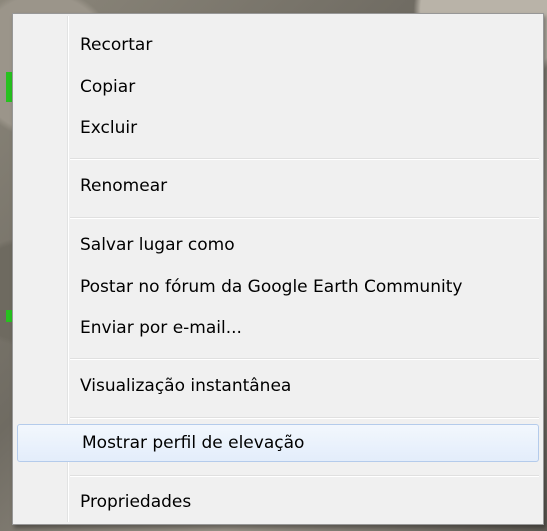  I want to click on menu-item-properties: Propriedades, so click(278, 502).